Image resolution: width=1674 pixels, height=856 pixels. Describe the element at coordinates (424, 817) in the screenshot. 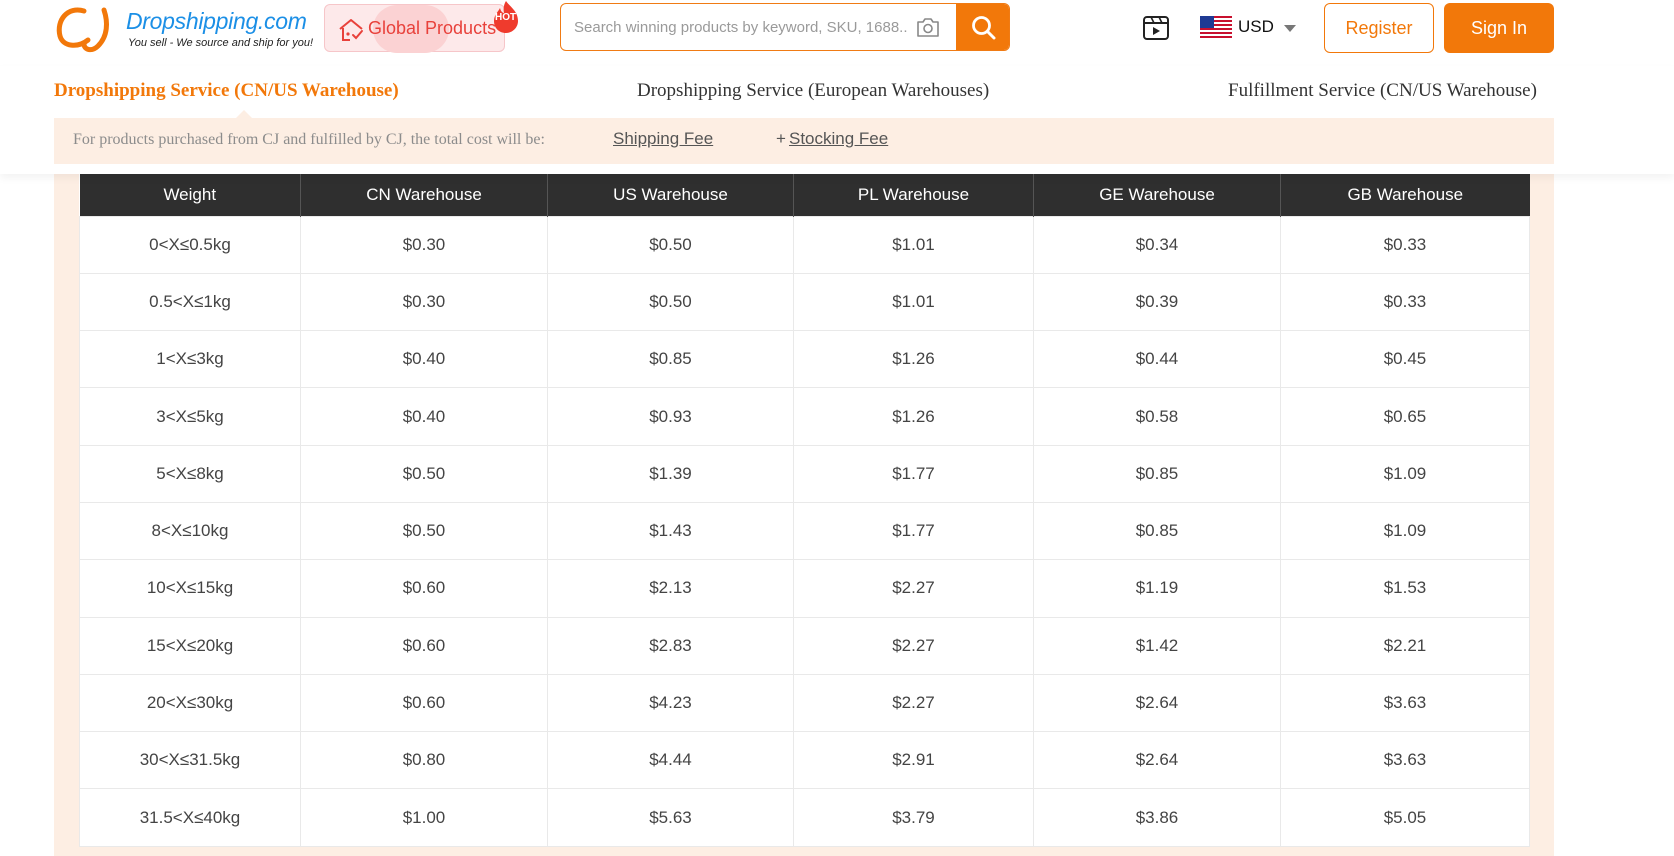

I see `cell-cn-warehouse: $1.00` at that location.